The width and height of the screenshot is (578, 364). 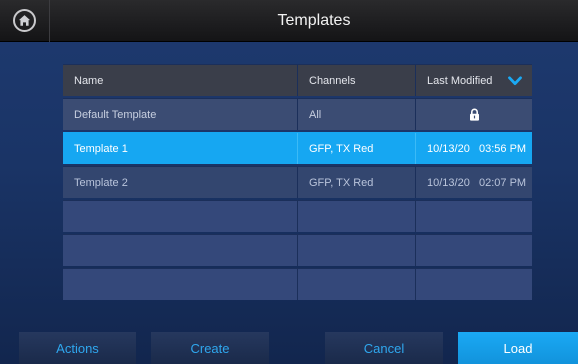 I want to click on table-header-row: Name Channels Last Modified, so click(x=297, y=80).